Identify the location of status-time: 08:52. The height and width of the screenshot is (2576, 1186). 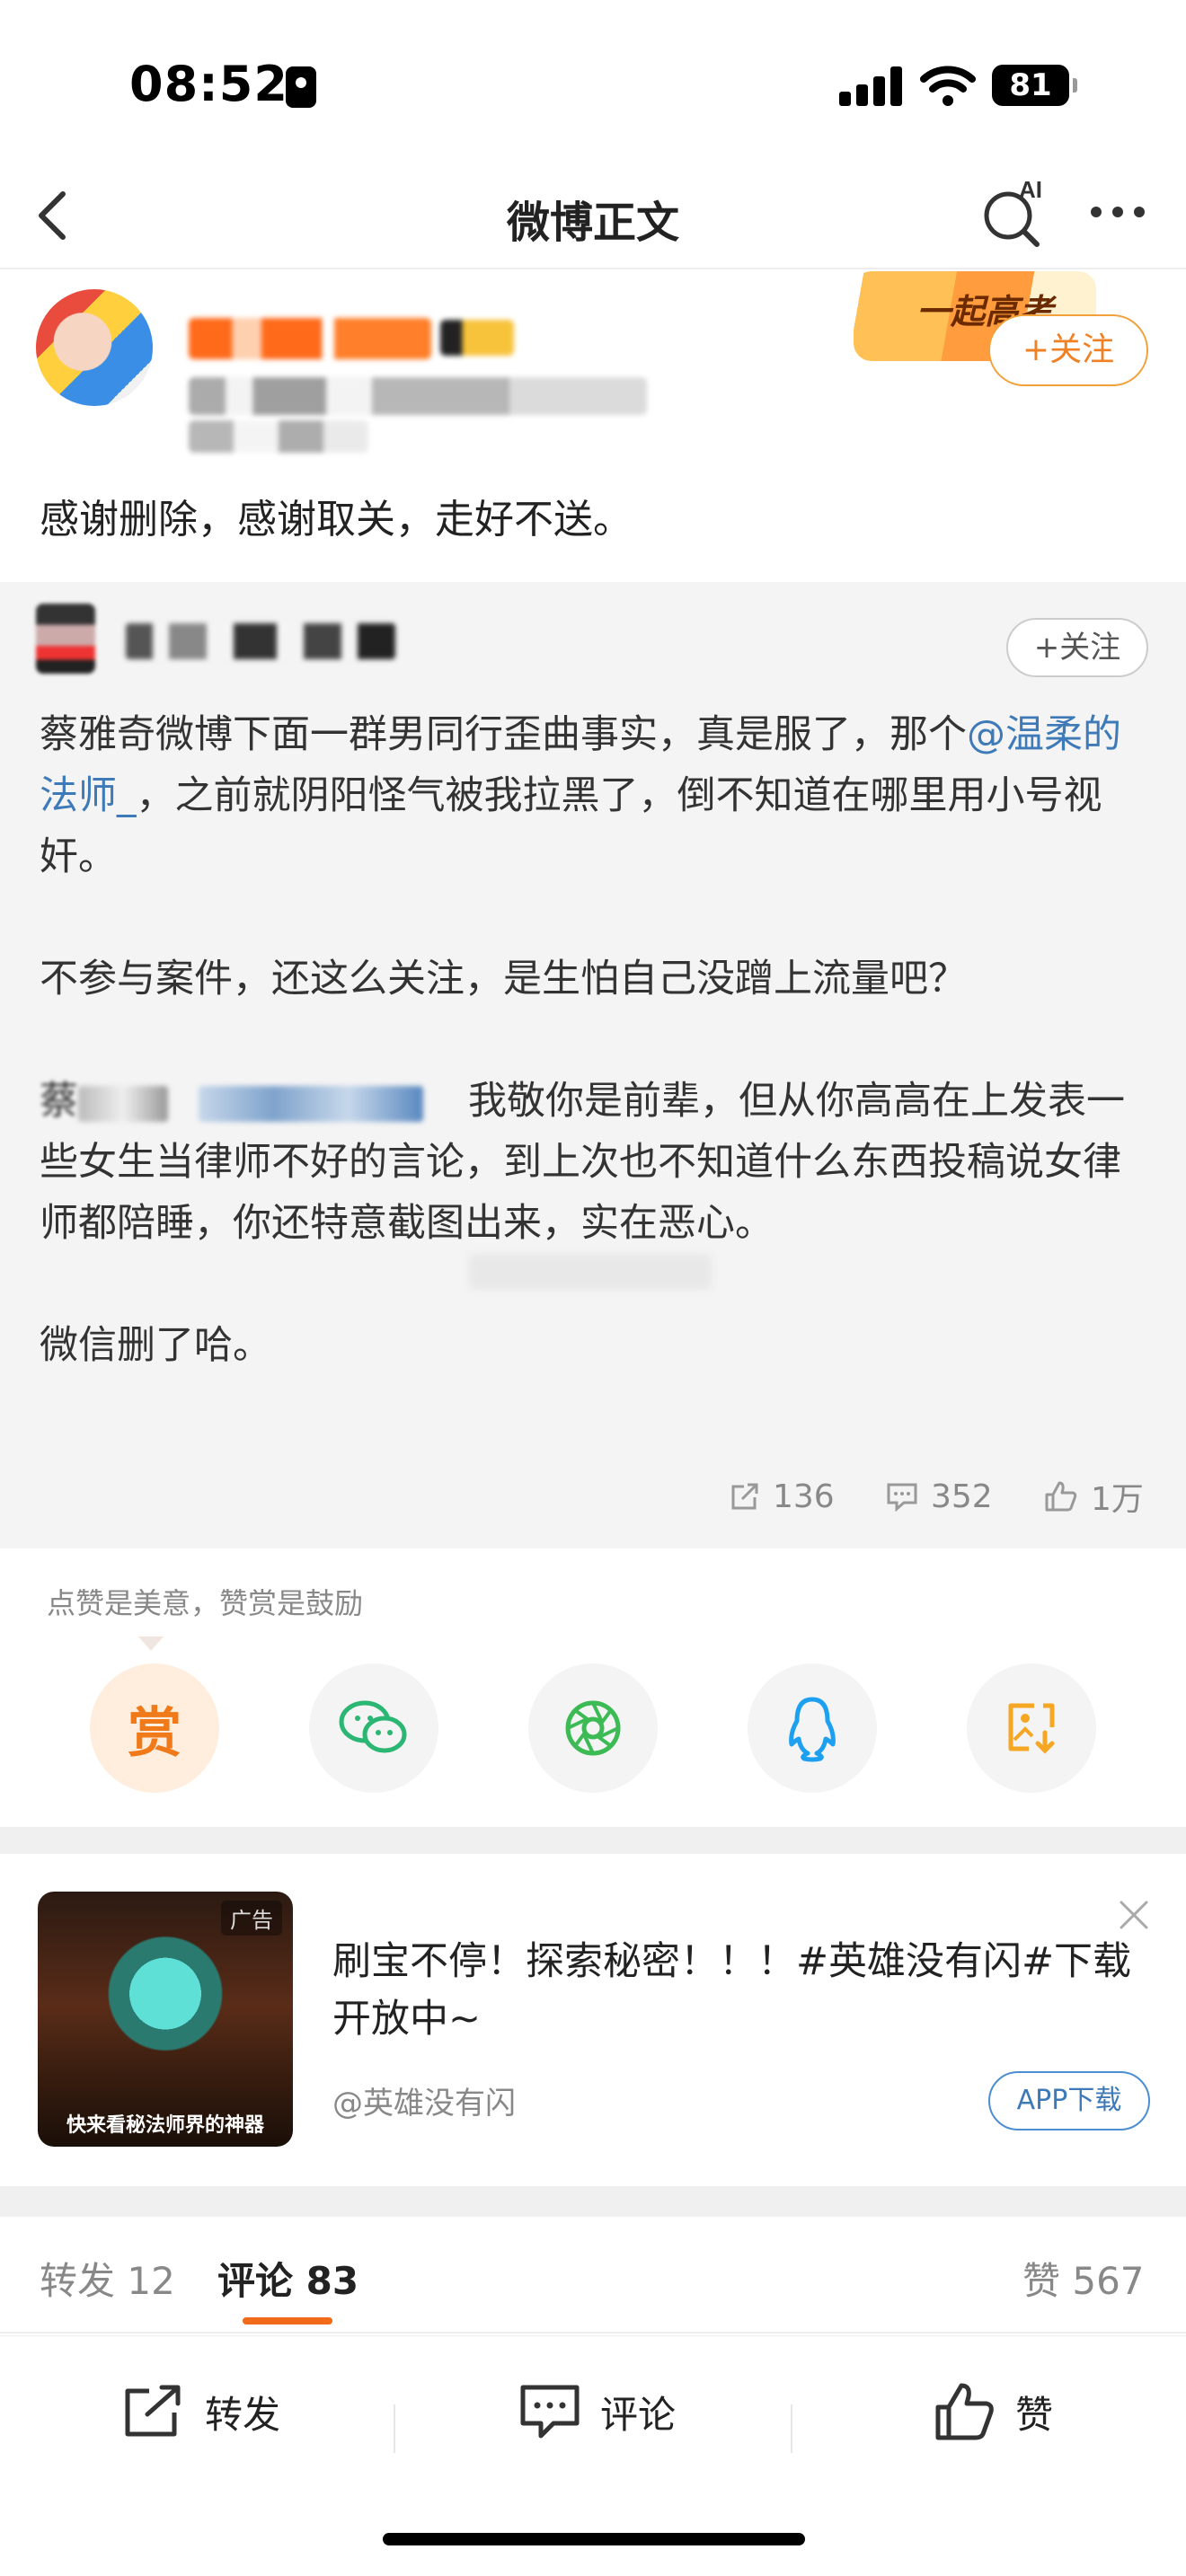
(208, 84).